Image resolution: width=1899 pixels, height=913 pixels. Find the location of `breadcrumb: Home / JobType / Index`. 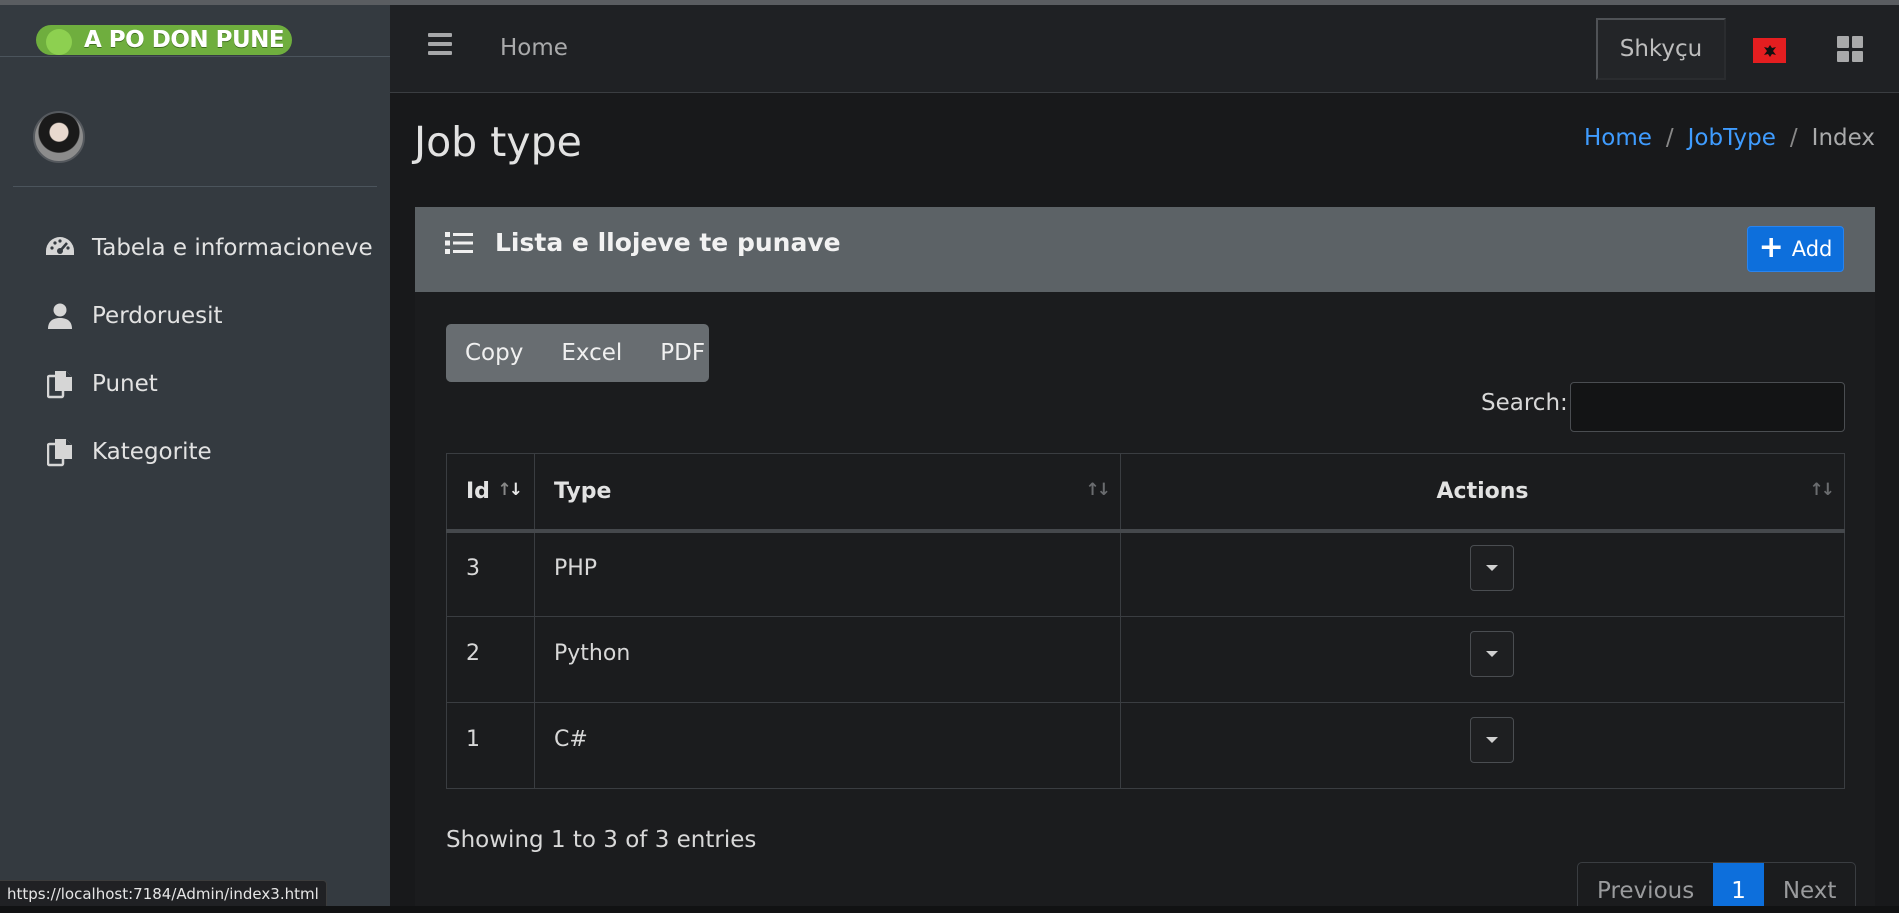

breadcrumb: Home / JobType / Index is located at coordinates (1729, 138).